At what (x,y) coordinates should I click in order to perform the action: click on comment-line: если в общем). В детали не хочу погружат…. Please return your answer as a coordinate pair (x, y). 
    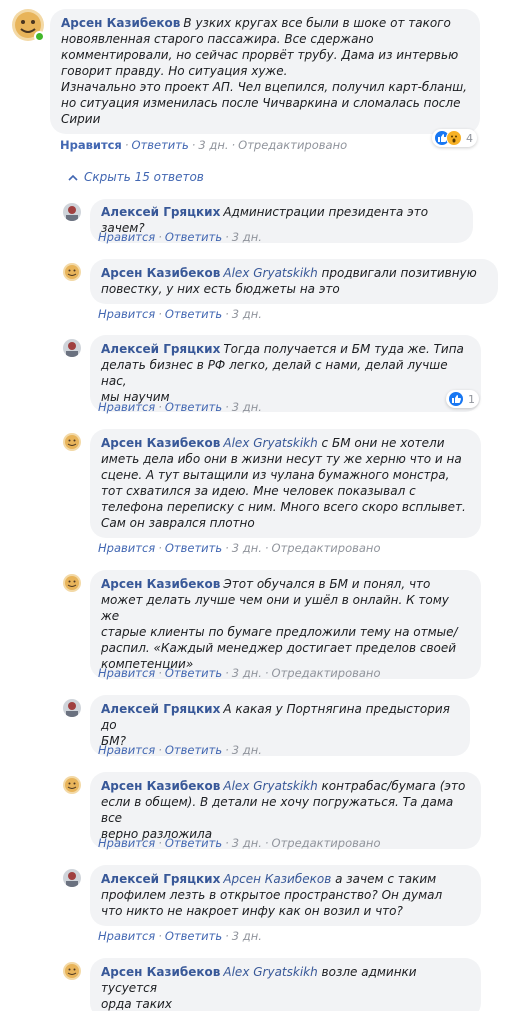
    Looking at the image, I should click on (277, 810).